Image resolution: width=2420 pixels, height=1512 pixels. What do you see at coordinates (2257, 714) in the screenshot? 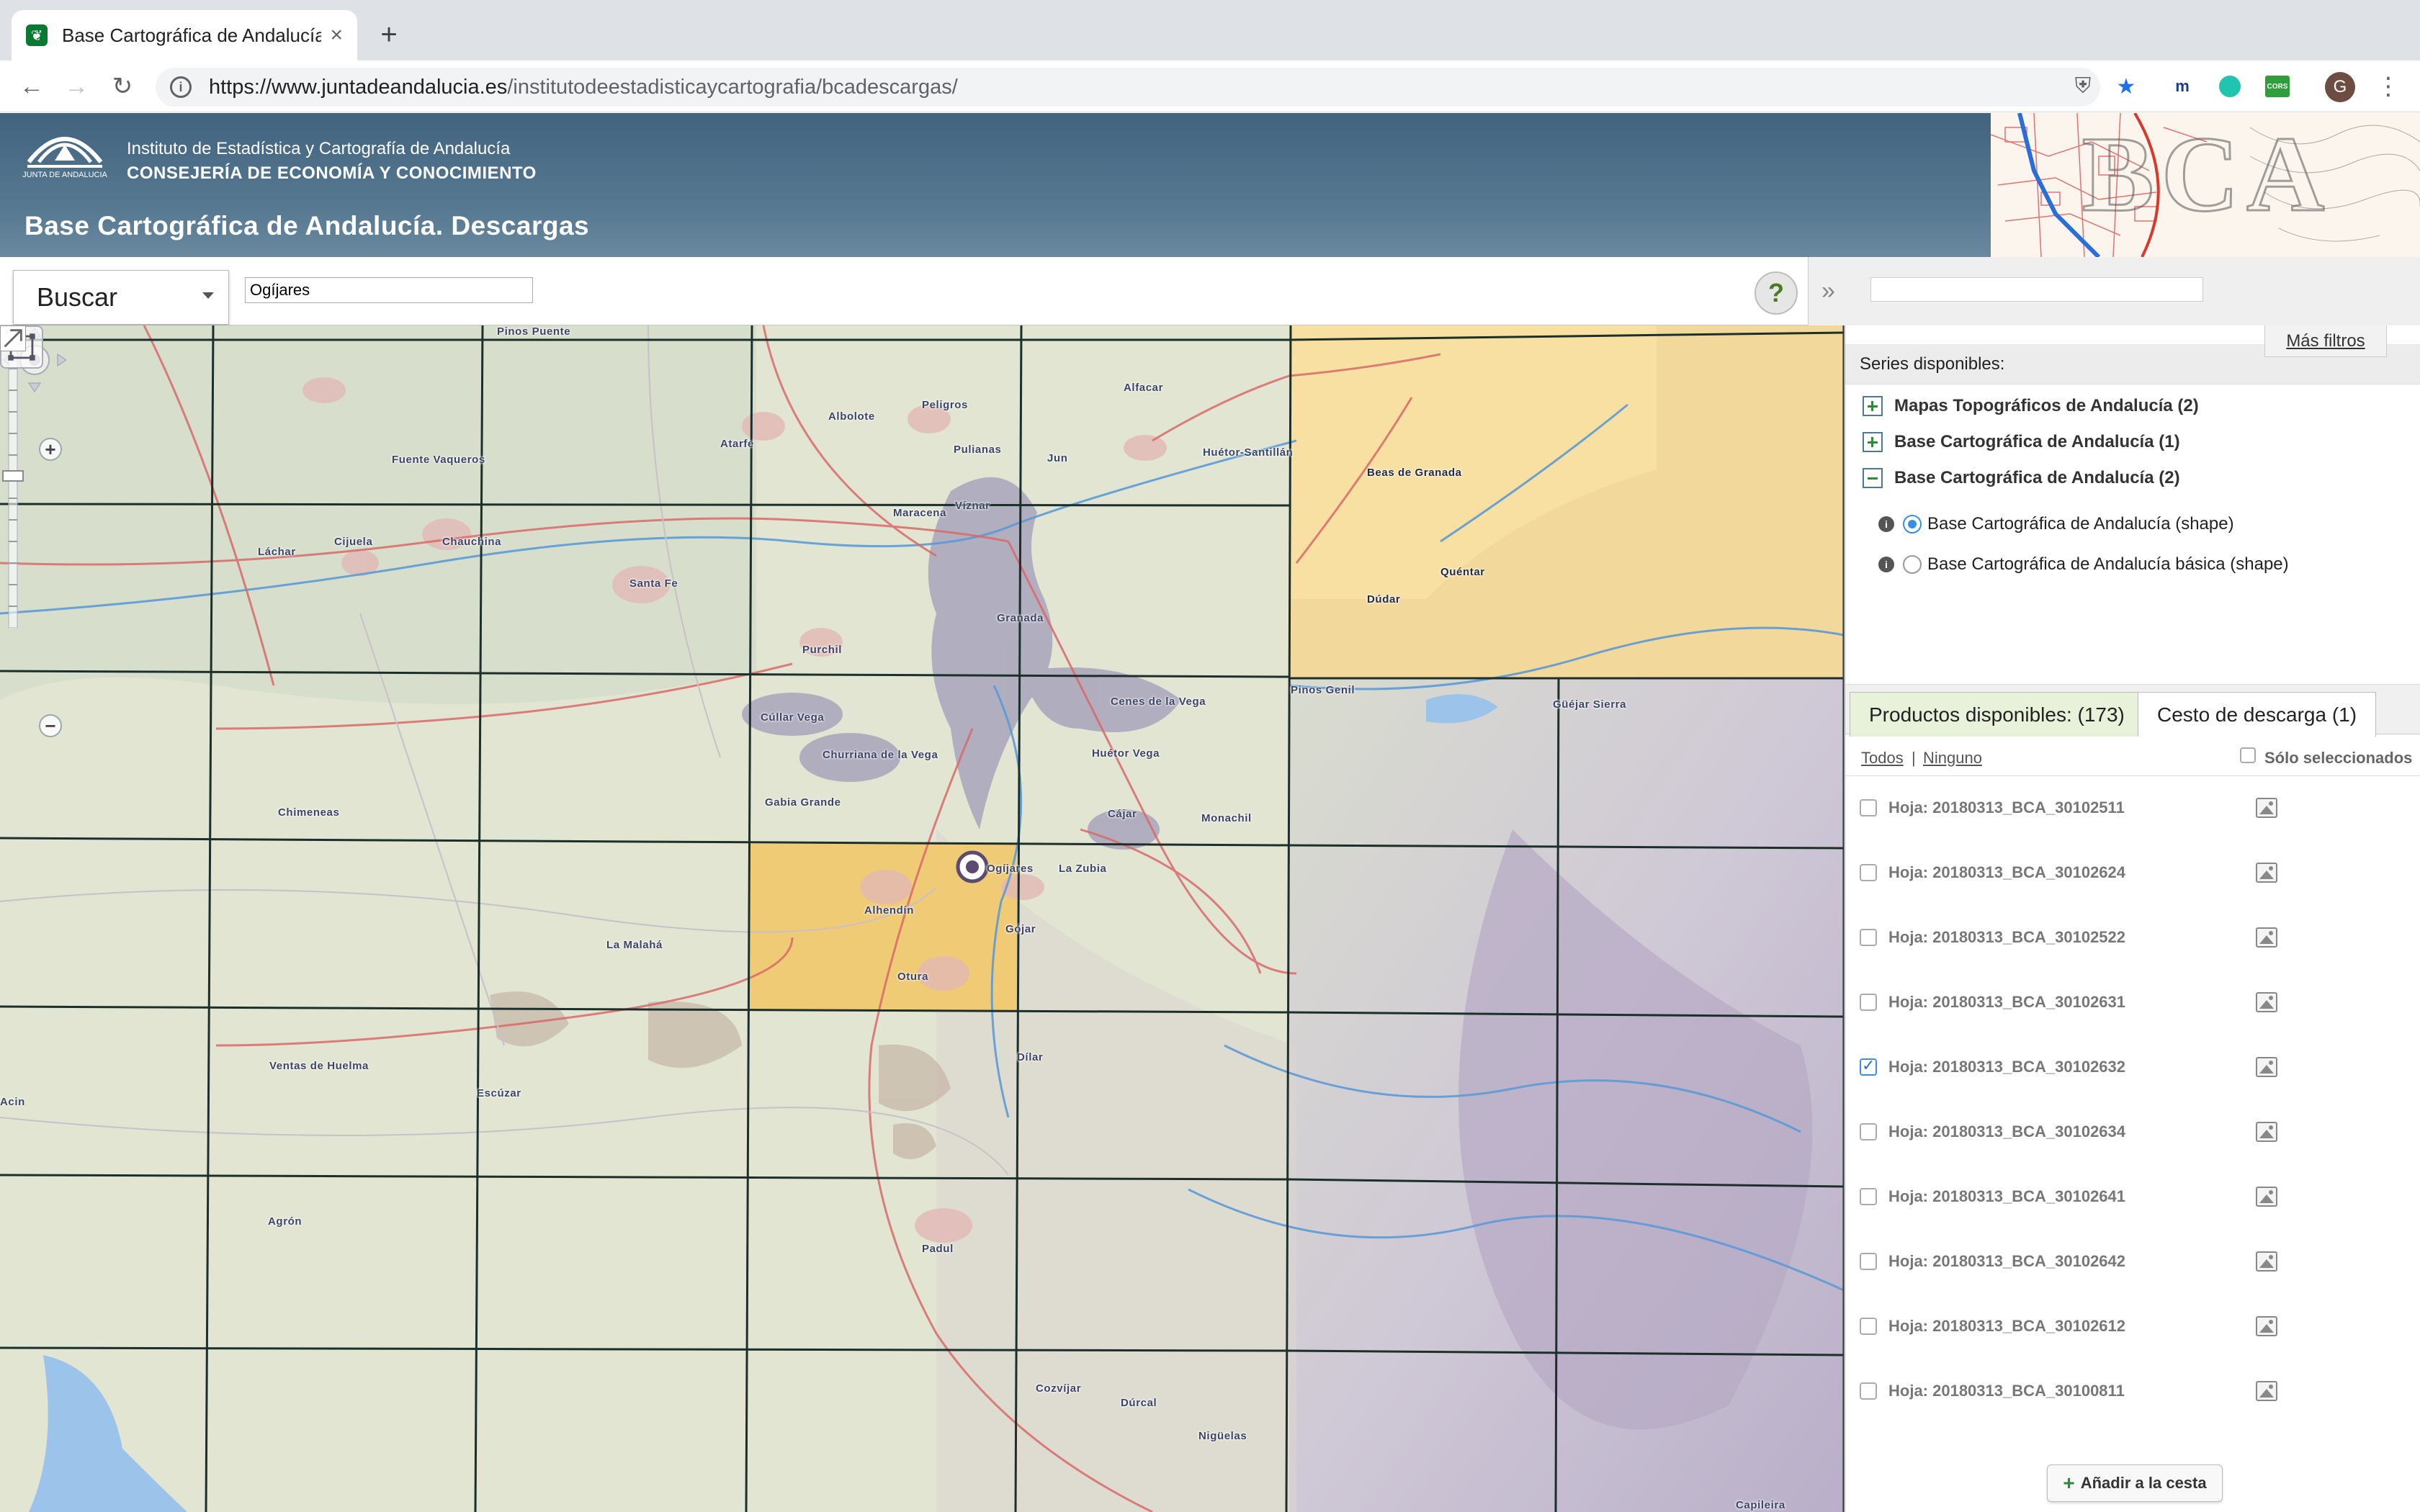
I see `tab-basket: Cesto de descarga (1)` at bounding box center [2257, 714].